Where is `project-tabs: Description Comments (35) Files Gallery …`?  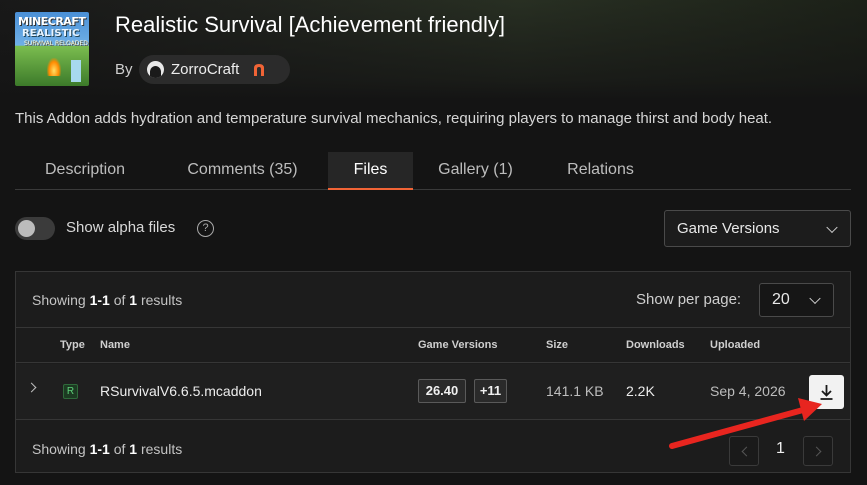 project-tabs: Description Comments (35) Files Gallery … is located at coordinates (433, 171).